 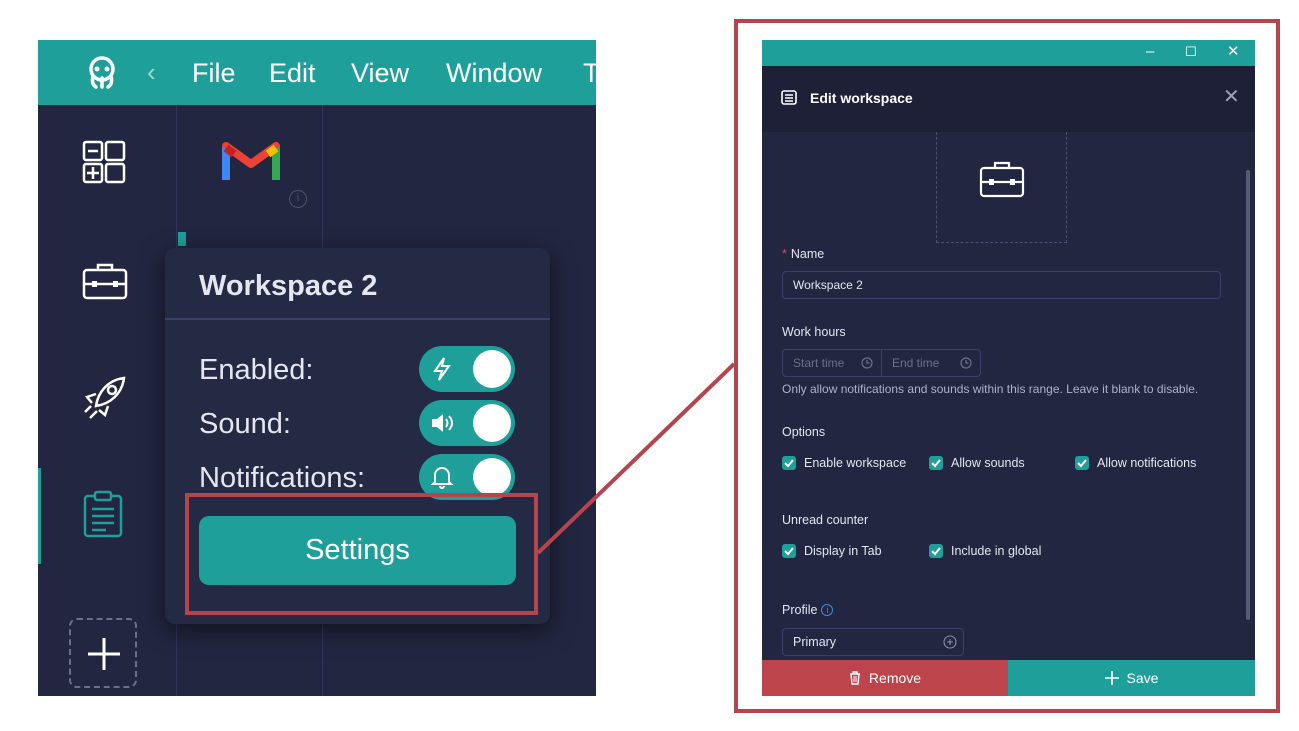 I want to click on include-in-global-checkbox: Include in global, so click(x=989, y=552).